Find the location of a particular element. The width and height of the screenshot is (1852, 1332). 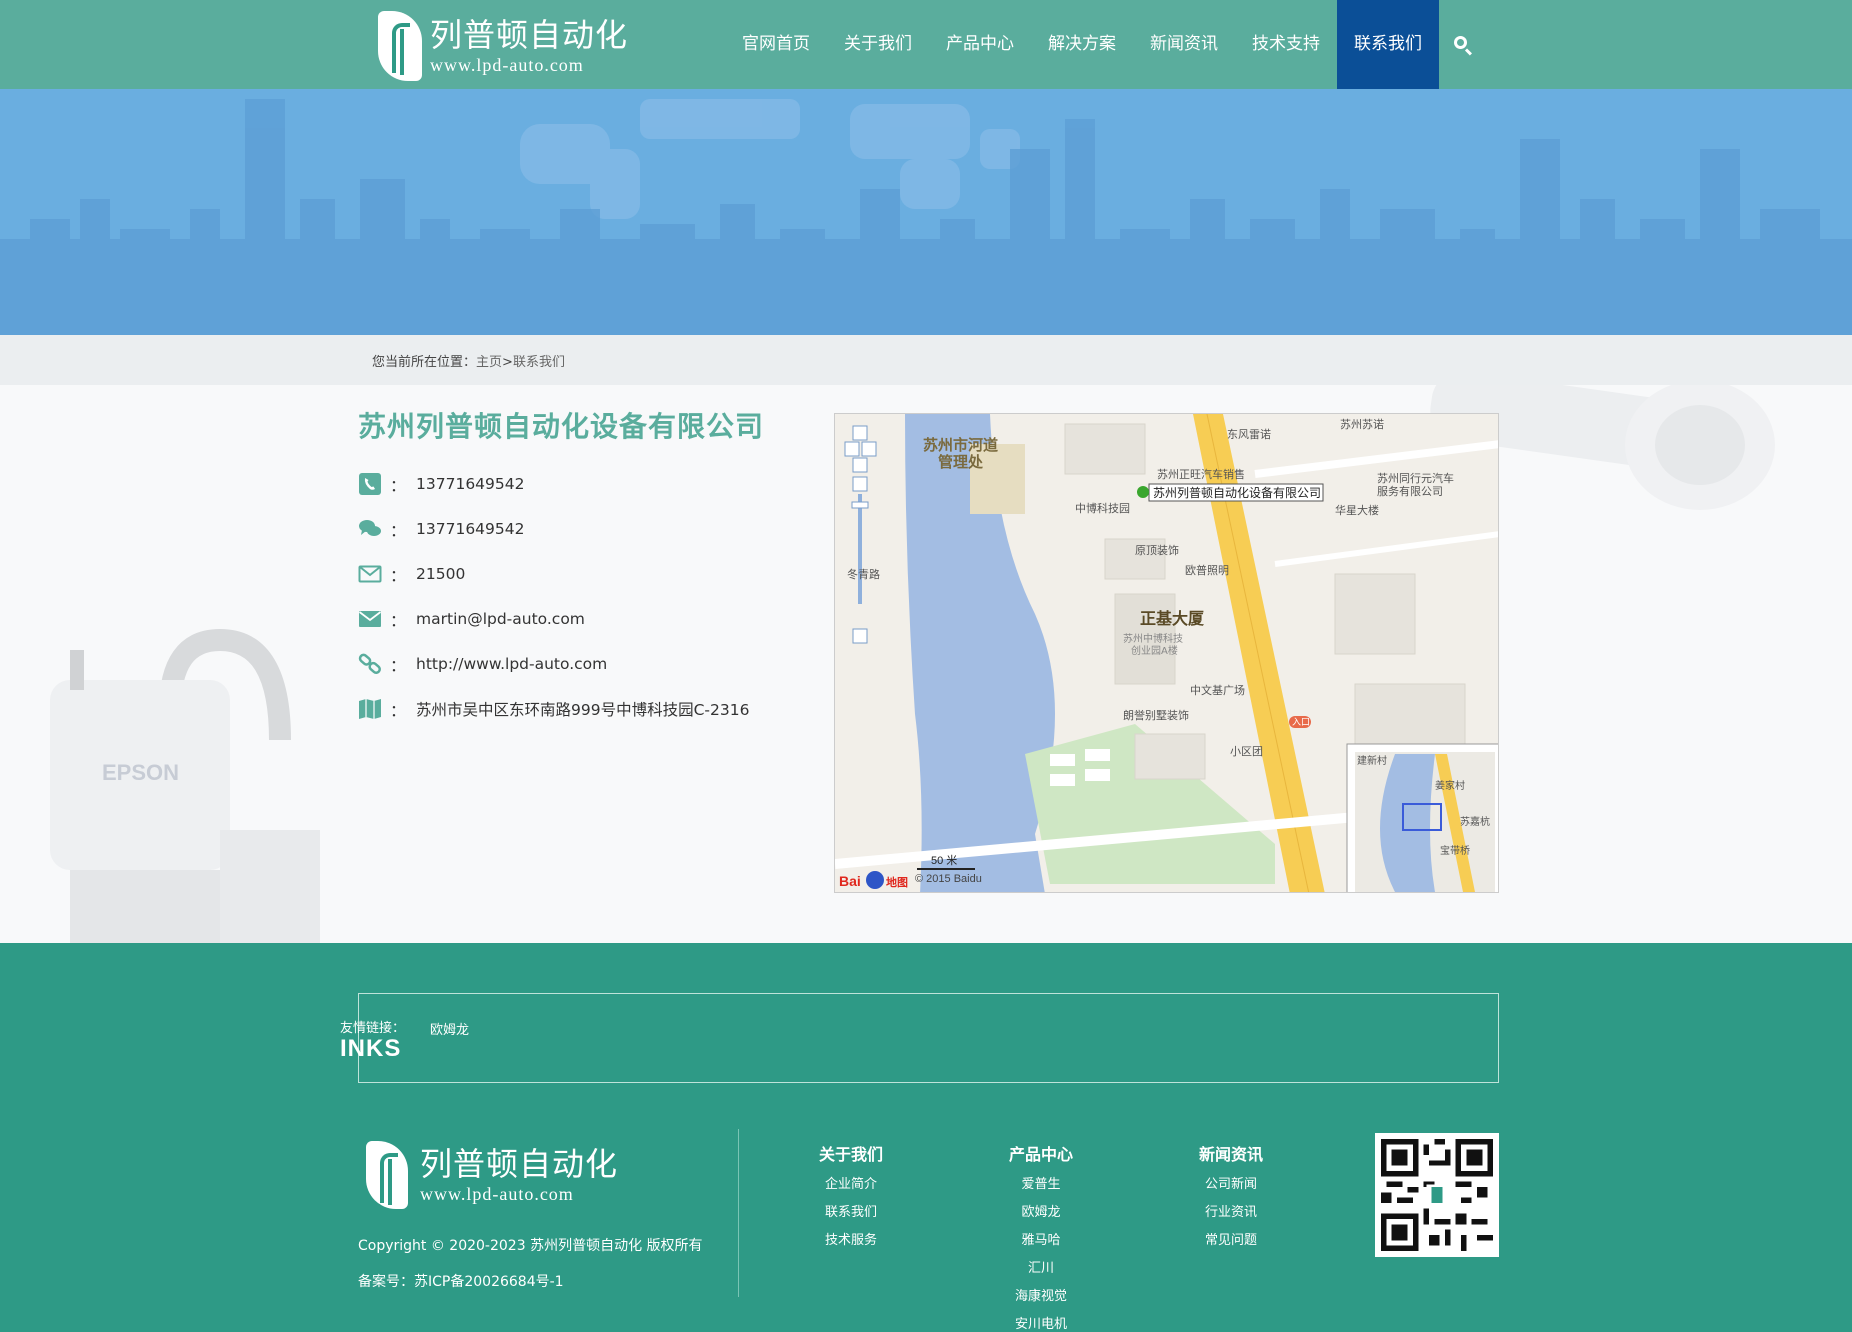

map-label-oupu: 欧普照明 is located at coordinates (1207, 570).